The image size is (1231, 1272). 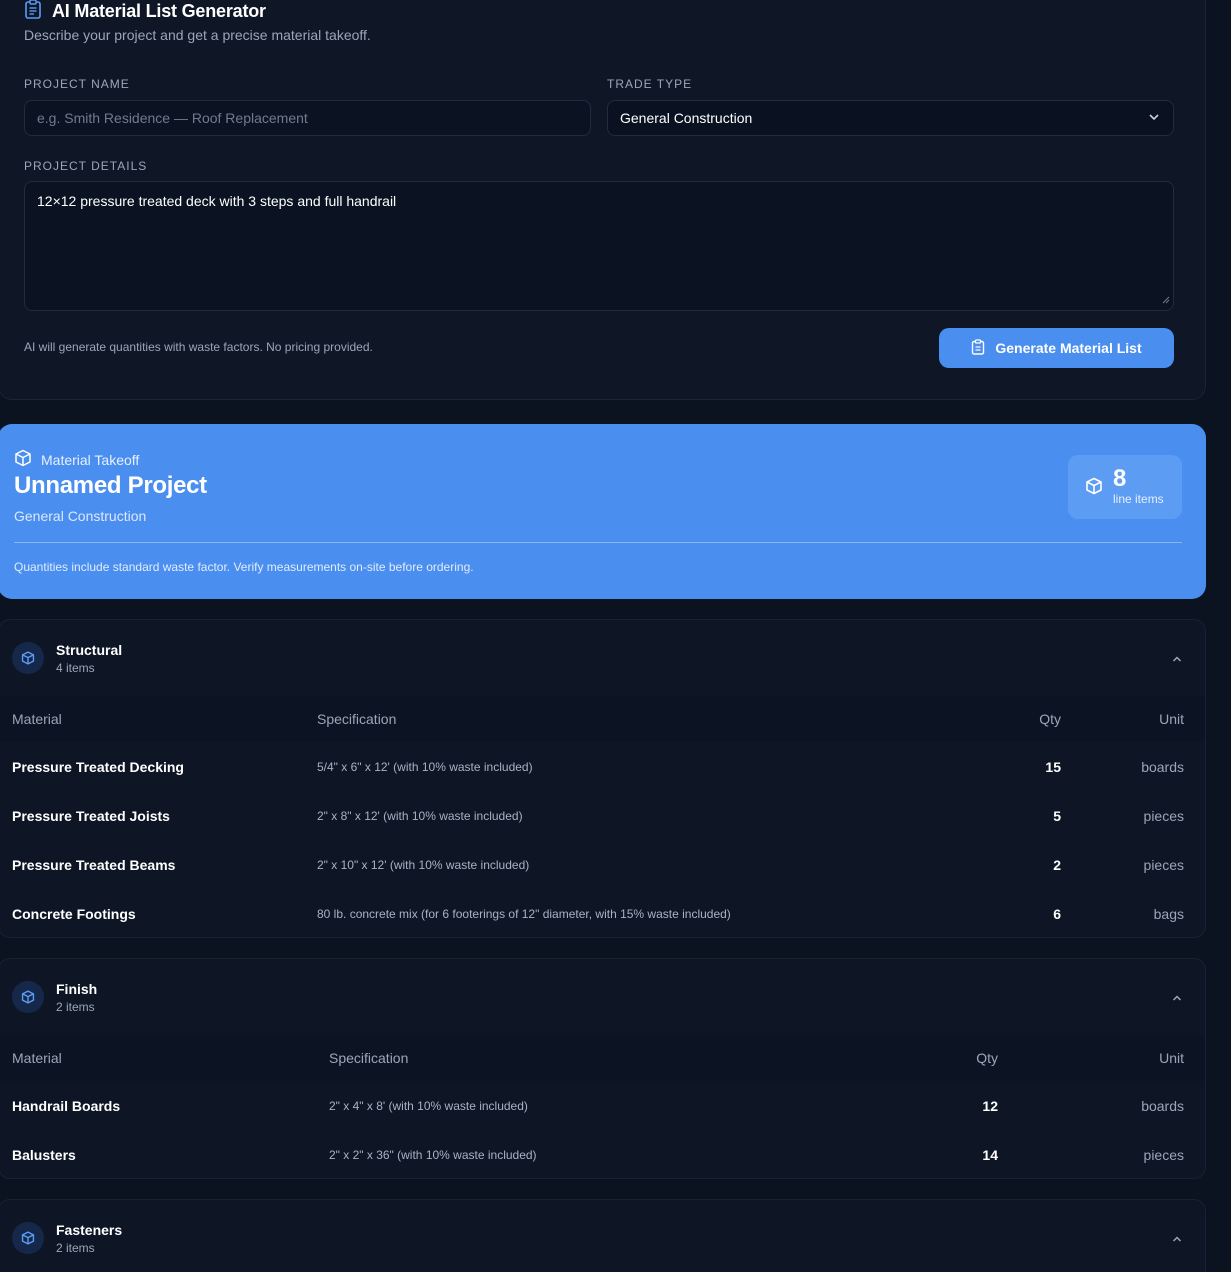 What do you see at coordinates (686, 118) in the screenshot?
I see `trade-type-value: General Construction` at bounding box center [686, 118].